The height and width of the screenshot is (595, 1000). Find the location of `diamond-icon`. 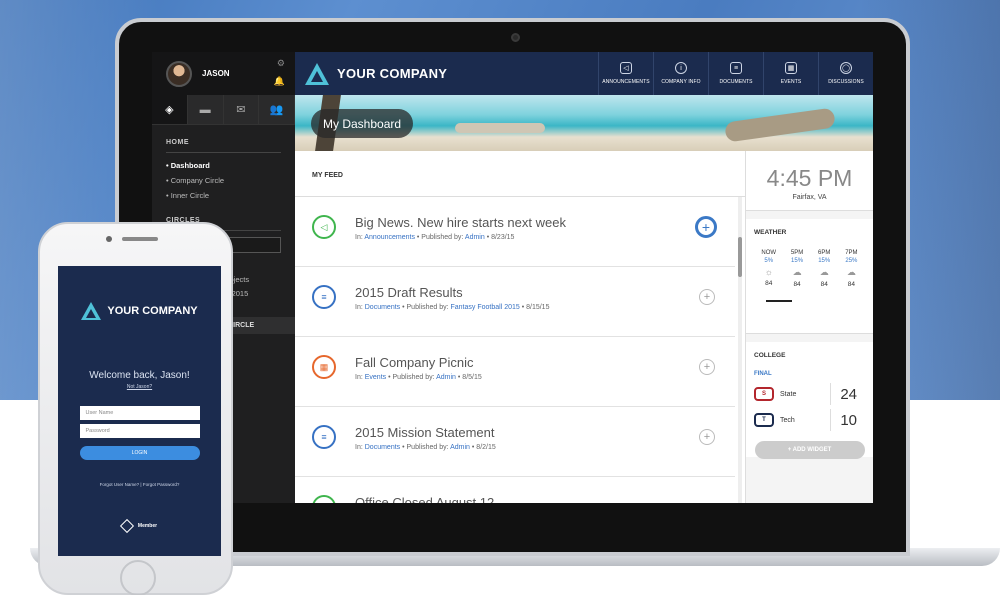

diamond-icon is located at coordinates (126, 526).